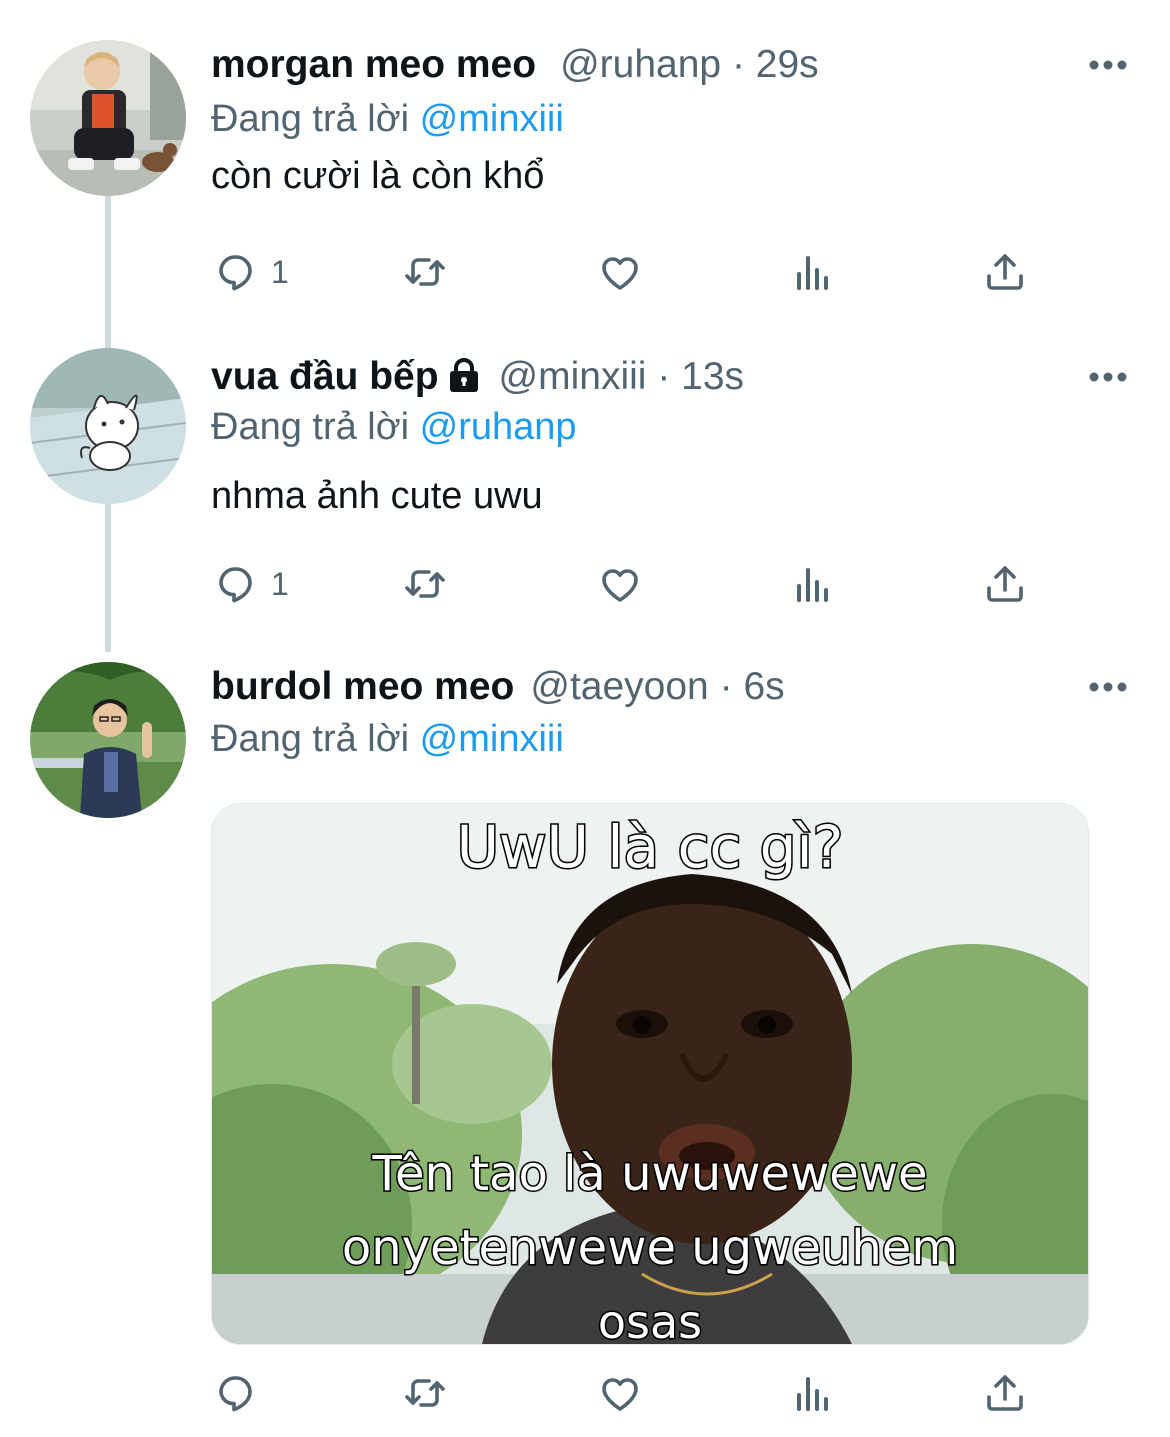 The image size is (1170, 1437). I want to click on user-handle: @taeyoon, so click(619, 686).